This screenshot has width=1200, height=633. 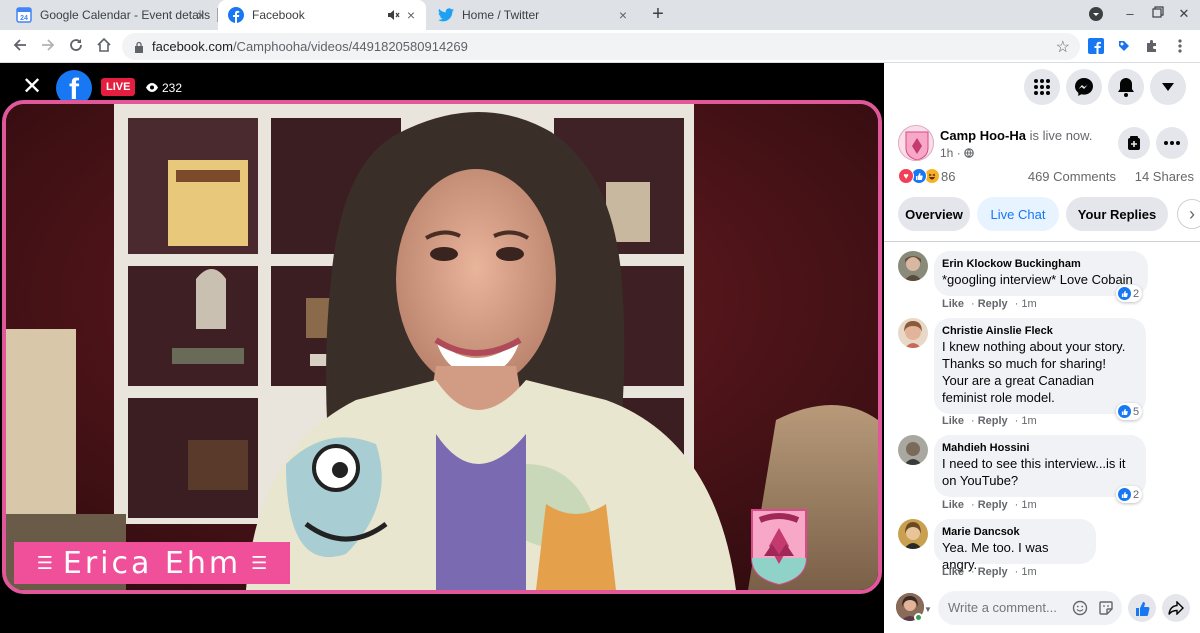 I want to click on comment-author: Christie Ainslie Fleck, so click(x=1039, y=331).